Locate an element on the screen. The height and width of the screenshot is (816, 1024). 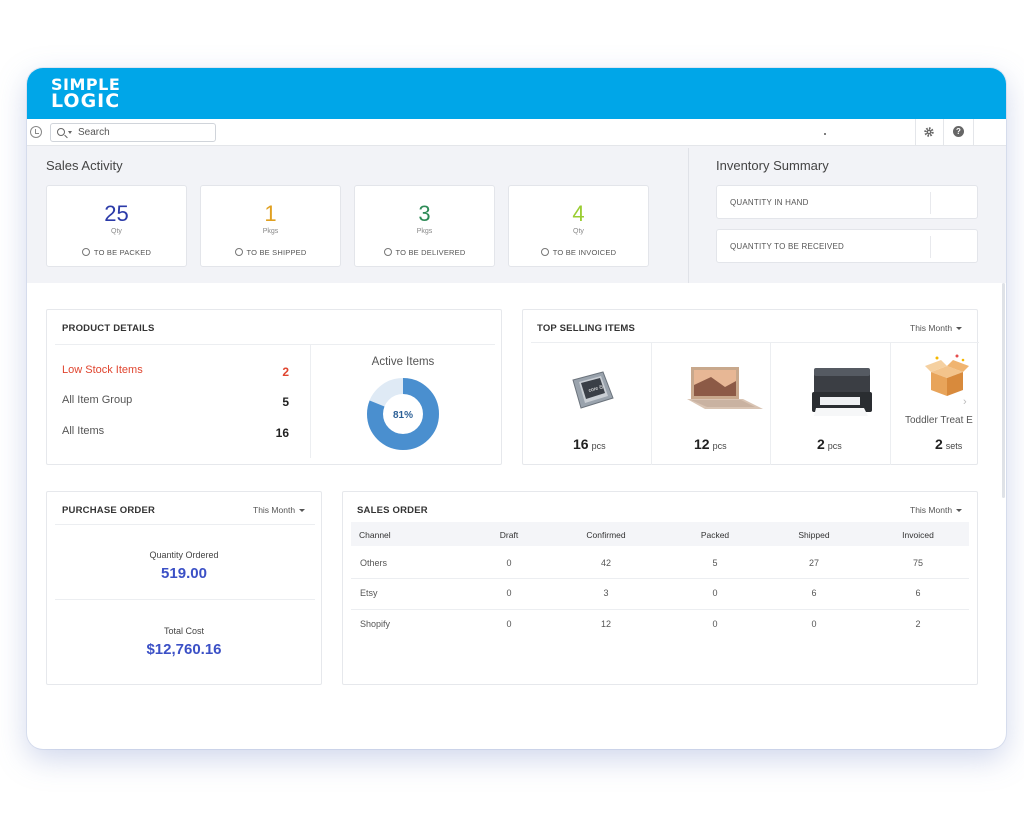
column-header-shipped: Shipped is located at coordinates (814, 535).